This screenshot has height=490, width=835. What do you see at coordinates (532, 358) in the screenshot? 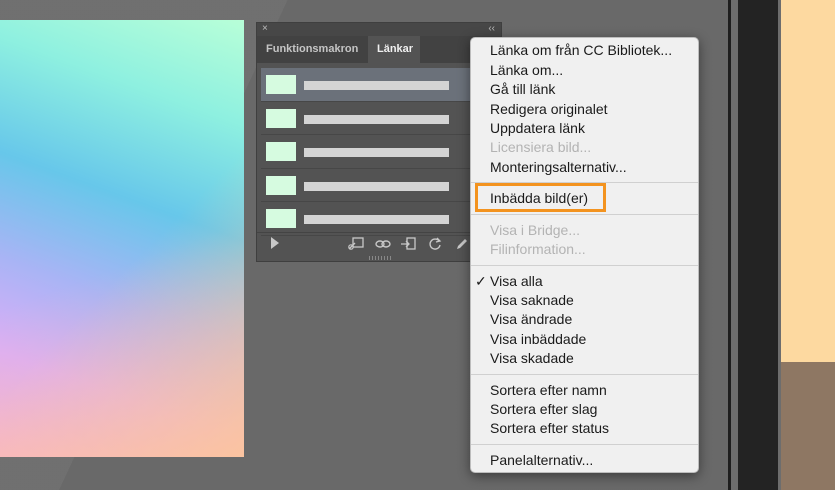
I see `menu-item-show-damaged: Visa skadade` at bounding box center [532, 358].